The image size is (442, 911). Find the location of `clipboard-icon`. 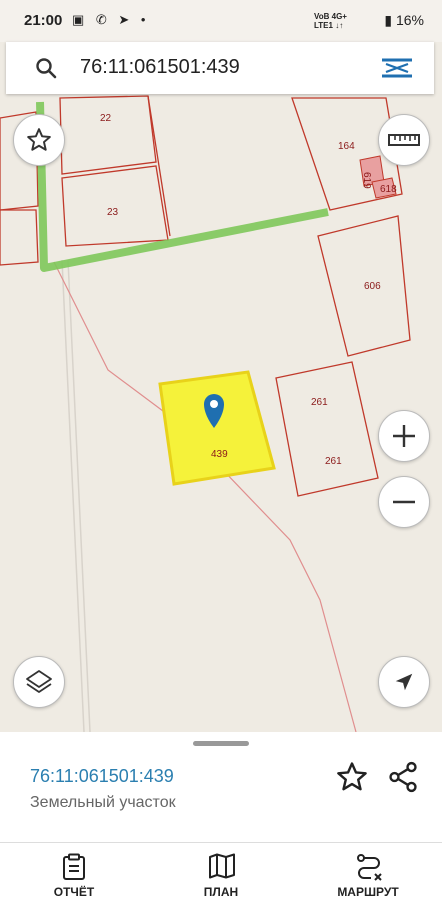

clipboard-icon is located at coordinates (74, 866).